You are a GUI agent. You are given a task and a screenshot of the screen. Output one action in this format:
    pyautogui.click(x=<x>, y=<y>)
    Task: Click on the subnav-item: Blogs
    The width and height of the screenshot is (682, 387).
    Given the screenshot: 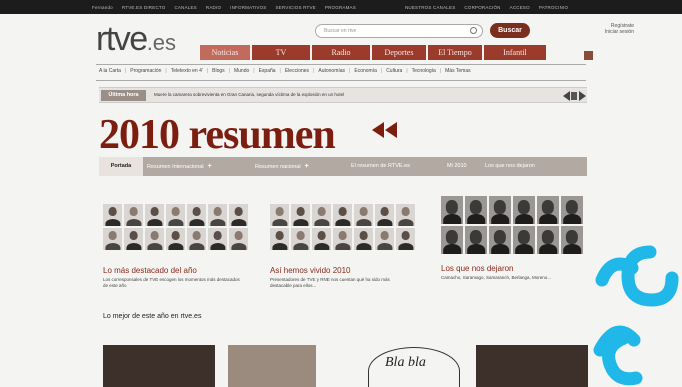 What is the action you would take?
    pyautogui.click(x=218, y=71)
    